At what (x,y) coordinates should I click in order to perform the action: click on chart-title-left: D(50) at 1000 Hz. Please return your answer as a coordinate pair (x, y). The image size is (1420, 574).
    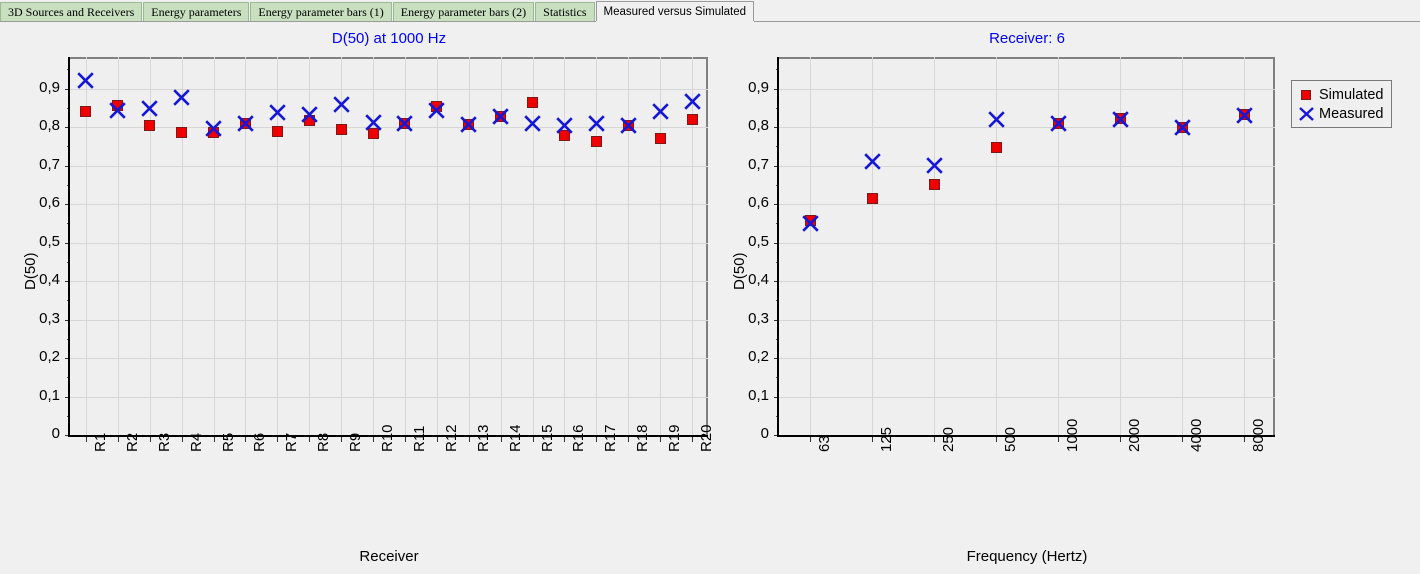
    Looking at the image, I should click on (389, 38).